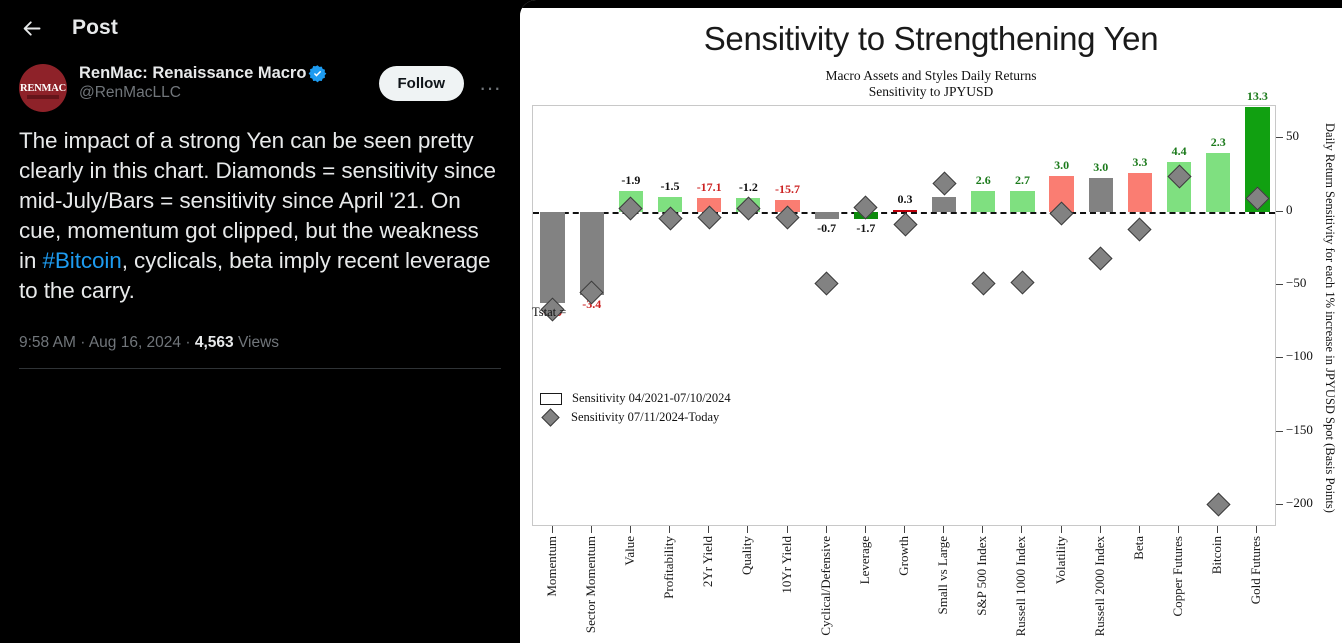 The image size is (1342, 643). Describe the element at coordinates (931, 4) in the screenshot. I see `chart-top-gutter` at that location.